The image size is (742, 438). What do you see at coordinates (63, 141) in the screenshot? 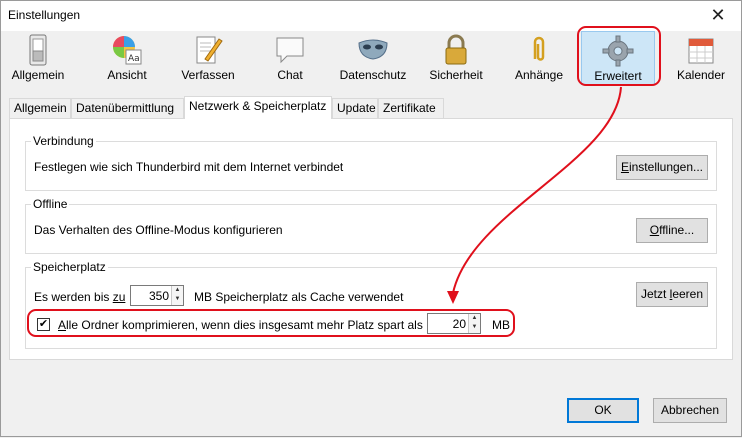
I see `group-title: Verbindung` at bounding box center [63, 141].